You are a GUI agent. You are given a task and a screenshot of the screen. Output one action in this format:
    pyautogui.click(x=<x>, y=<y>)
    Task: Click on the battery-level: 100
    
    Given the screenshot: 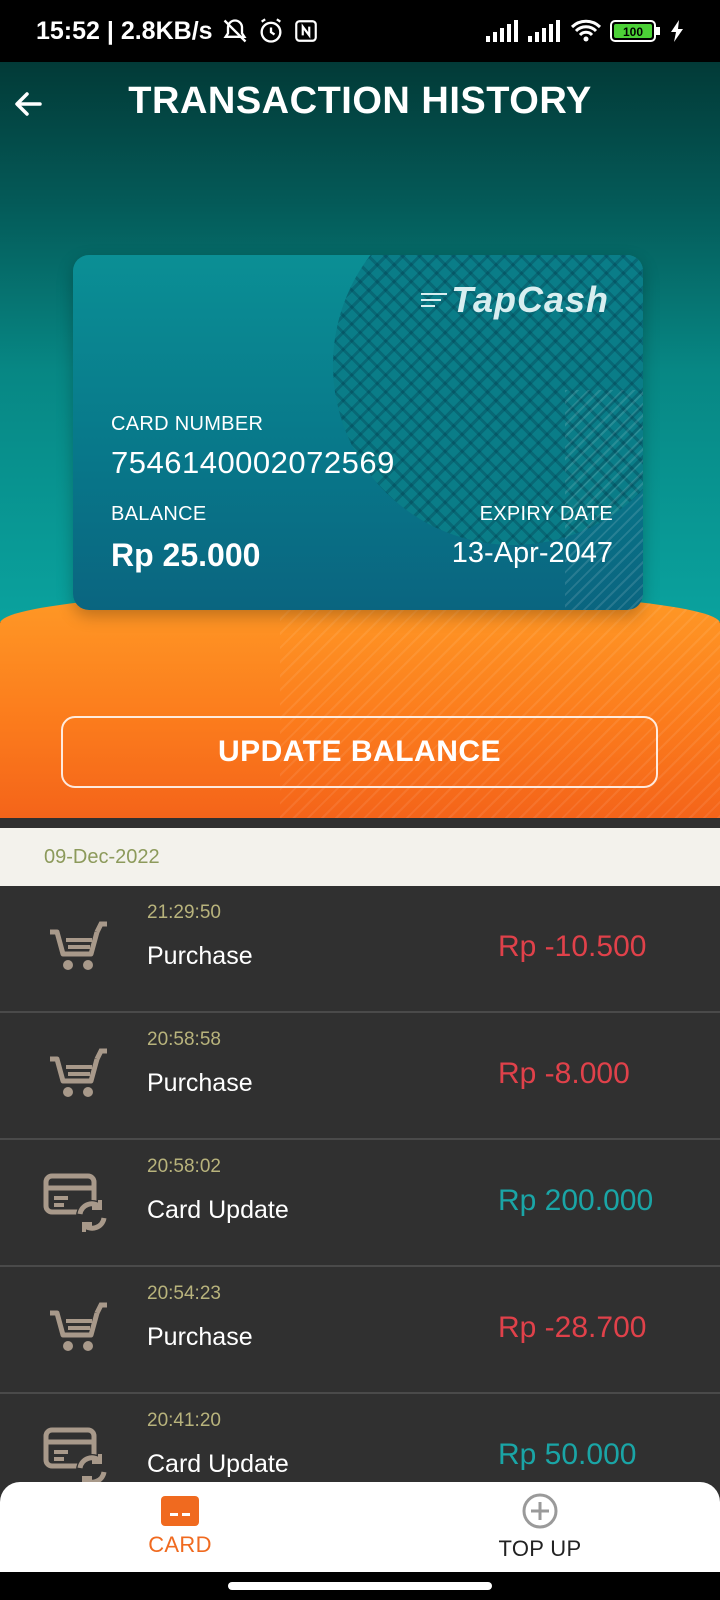 What is the action you would take?
    pyautogui.click(x=633, y=32)
    